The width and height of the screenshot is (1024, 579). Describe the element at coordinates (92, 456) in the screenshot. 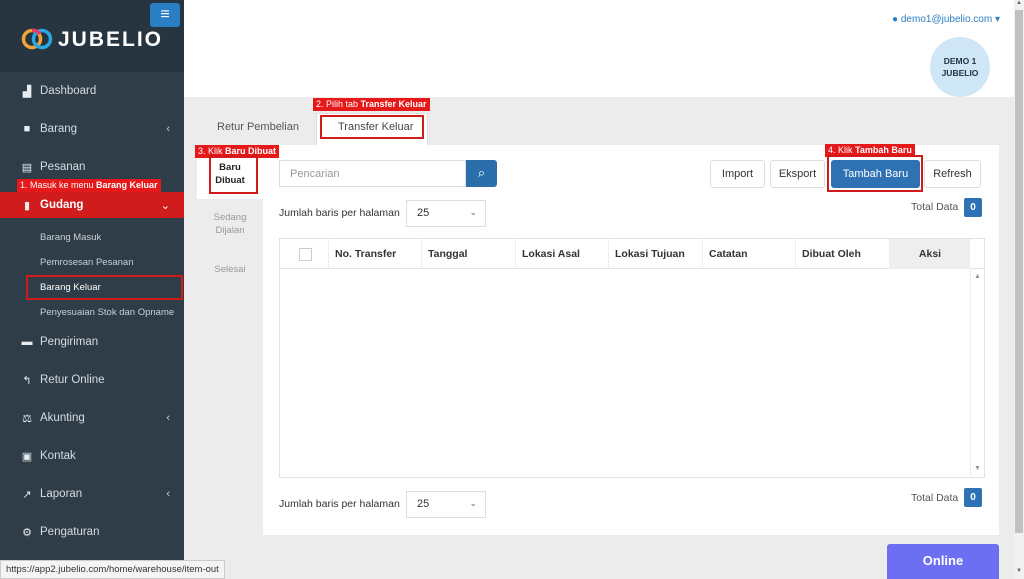

I see `sidebar-item-kontak: ▣ Kontak` at that location.